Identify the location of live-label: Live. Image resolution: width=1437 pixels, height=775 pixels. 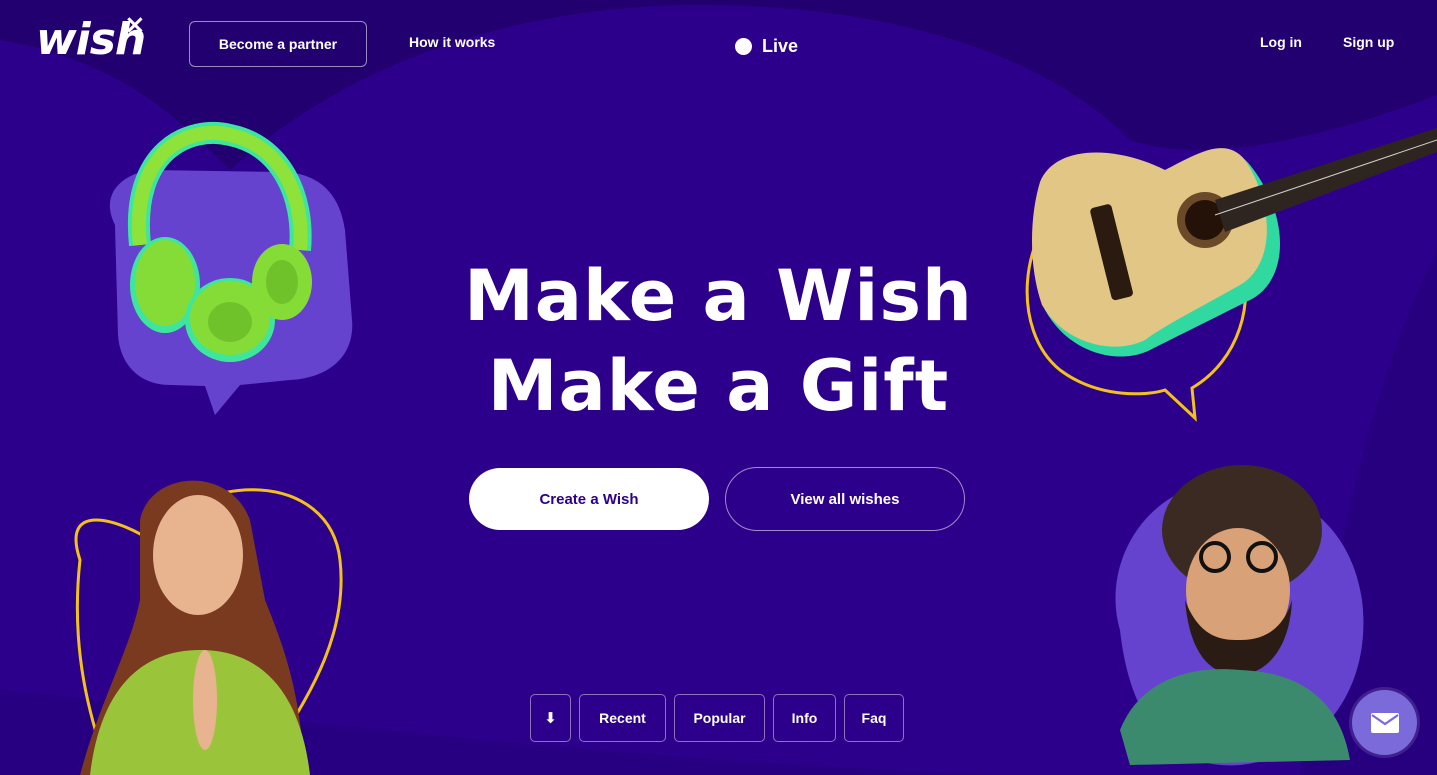
(780, 46).